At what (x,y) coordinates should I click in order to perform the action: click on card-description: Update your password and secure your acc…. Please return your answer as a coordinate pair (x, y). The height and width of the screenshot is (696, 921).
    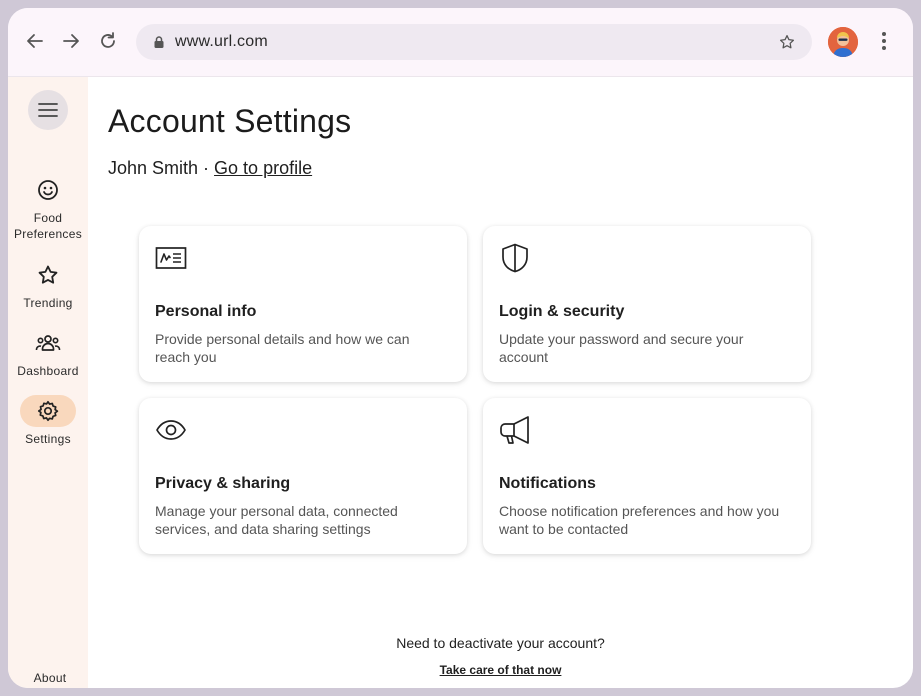
    Looking at the image, I should click on (621, 348).